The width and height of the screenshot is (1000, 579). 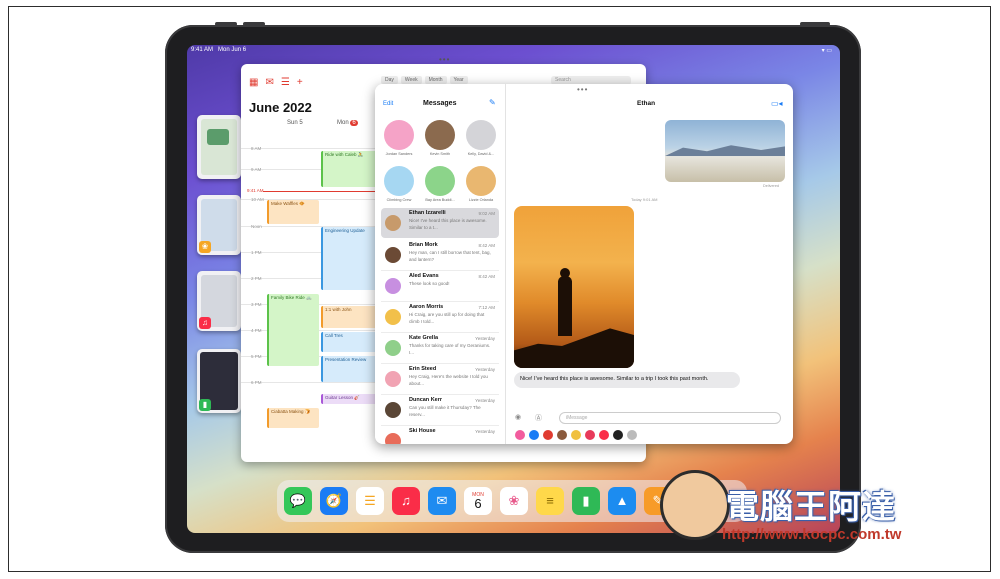 What do you see at coordinates (514, 501) in the screenshot?
I see `photos-dock-icon: ❀` at bounding box center [514, 501].